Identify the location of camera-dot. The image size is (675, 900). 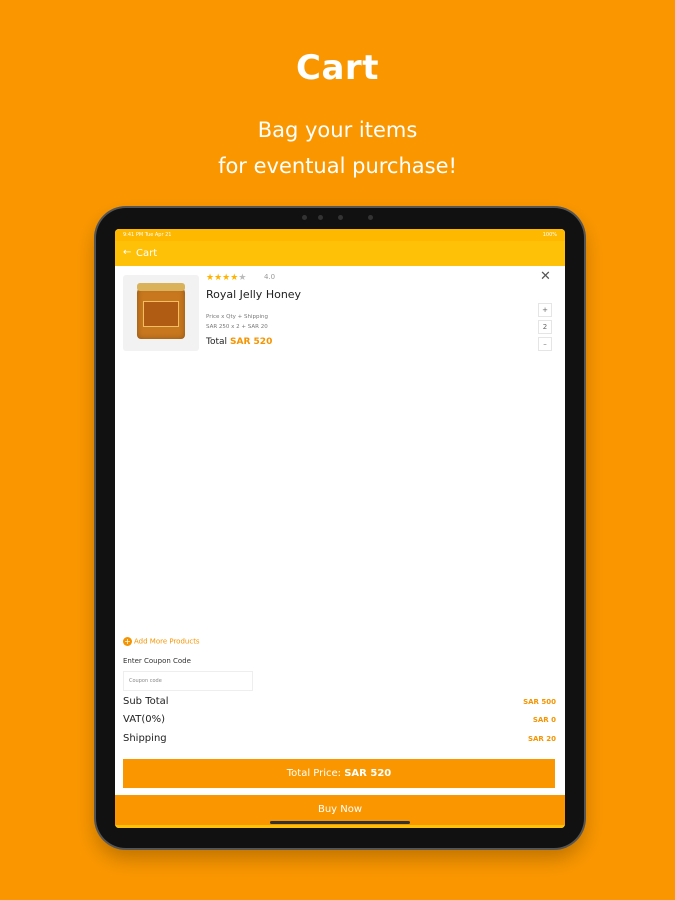
(340, 217).